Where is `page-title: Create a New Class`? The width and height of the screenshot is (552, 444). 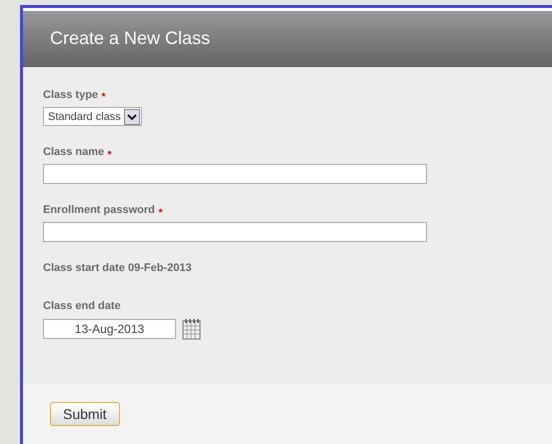
page-title: Create a New Class is located at coordinates (130, 38).